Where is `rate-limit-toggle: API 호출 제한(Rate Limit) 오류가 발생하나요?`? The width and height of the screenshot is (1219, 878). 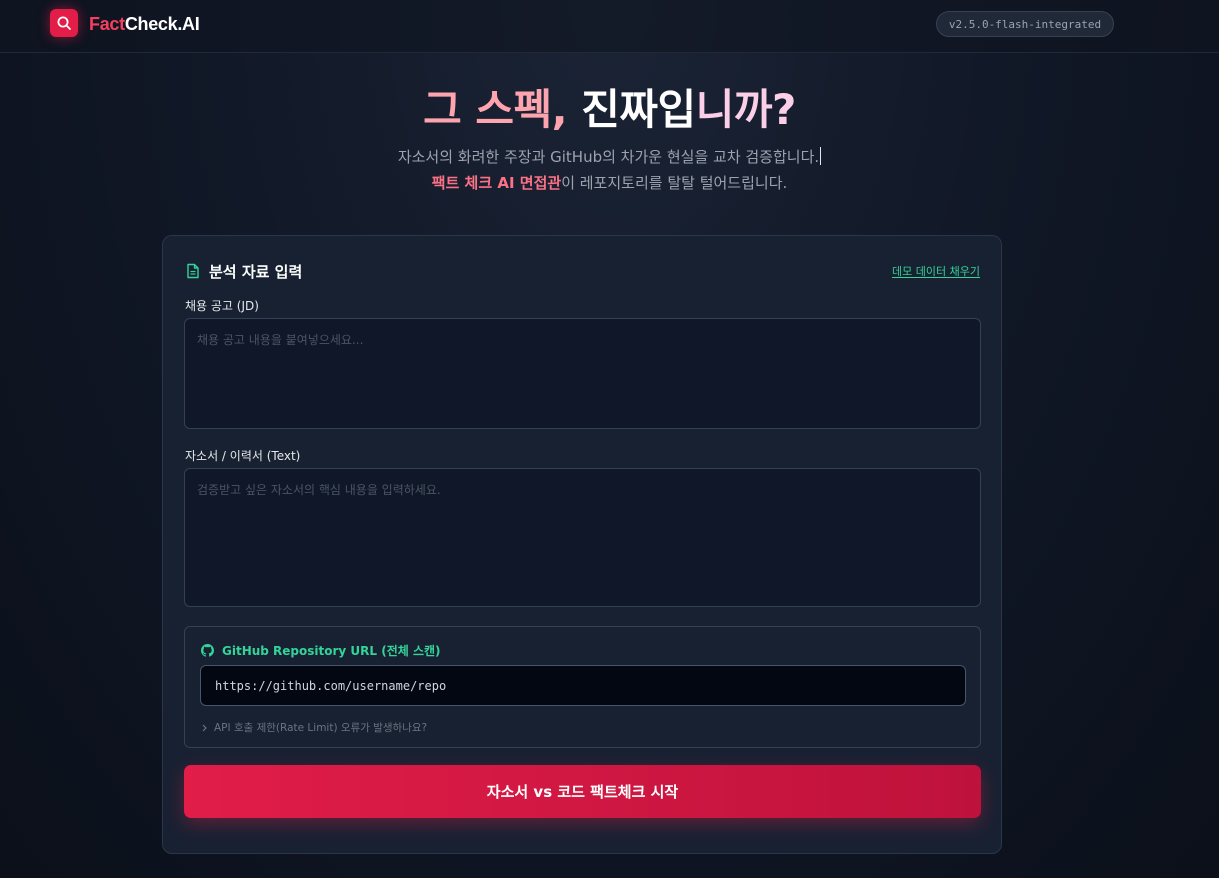 rate-limit-toggle: API 호출 제한(Rate Limit) 오류가 발생하나요? is located at coordinates (314, 727).